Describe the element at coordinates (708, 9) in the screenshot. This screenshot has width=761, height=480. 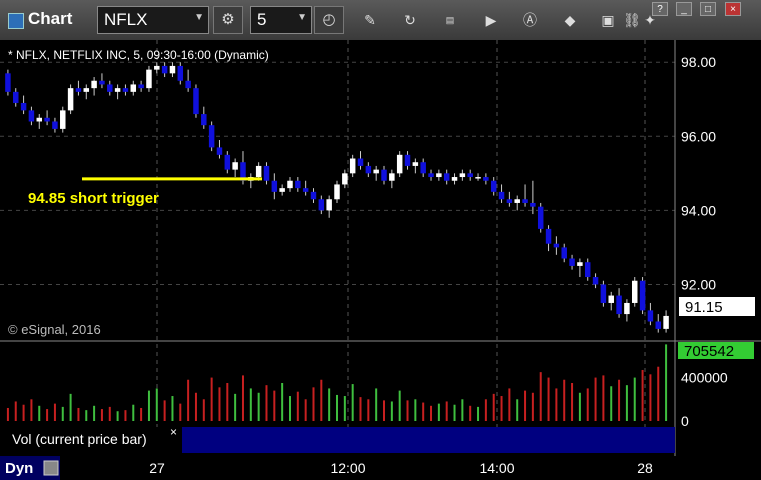
I see `maximize-button: □` at that location.